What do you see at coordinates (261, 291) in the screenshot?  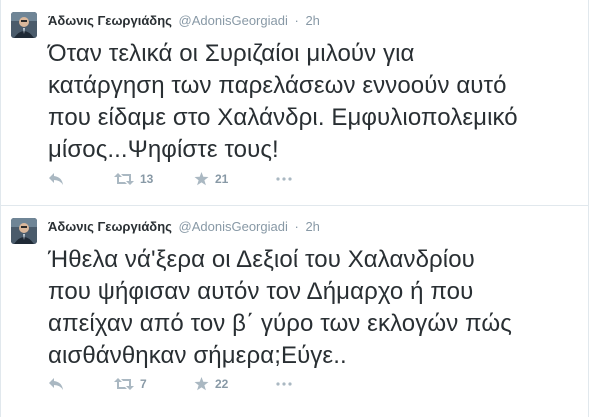 I see `tweet-text-line: που ψήφισαν αυτόν τον Δήμαρχο ή που` at bounding box center [261, 291].